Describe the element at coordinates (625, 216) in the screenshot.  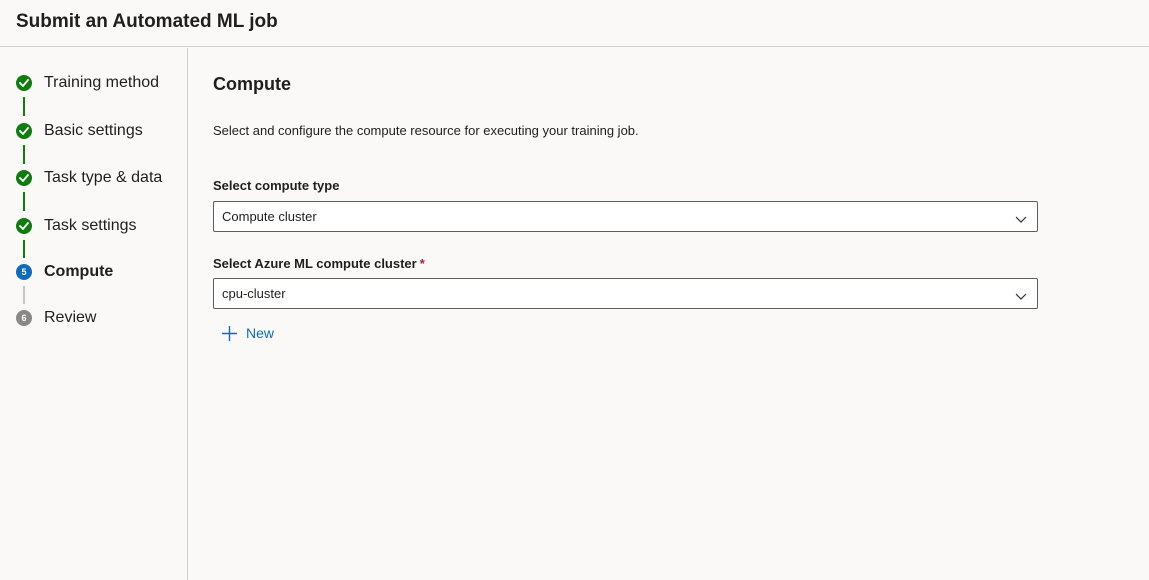
I see `compute-type-dropdown: Compute cluster` at that location.